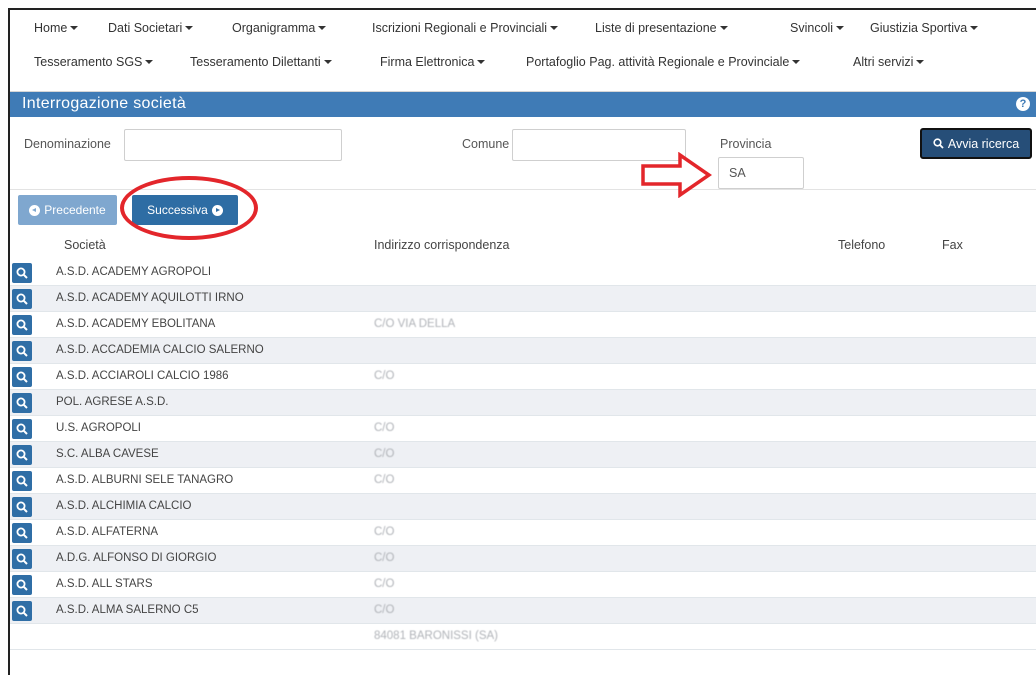  Describe the element at coordinates (145, 28) in the screenshot. I see `nav-menu-label: Dati Societari` at that location.